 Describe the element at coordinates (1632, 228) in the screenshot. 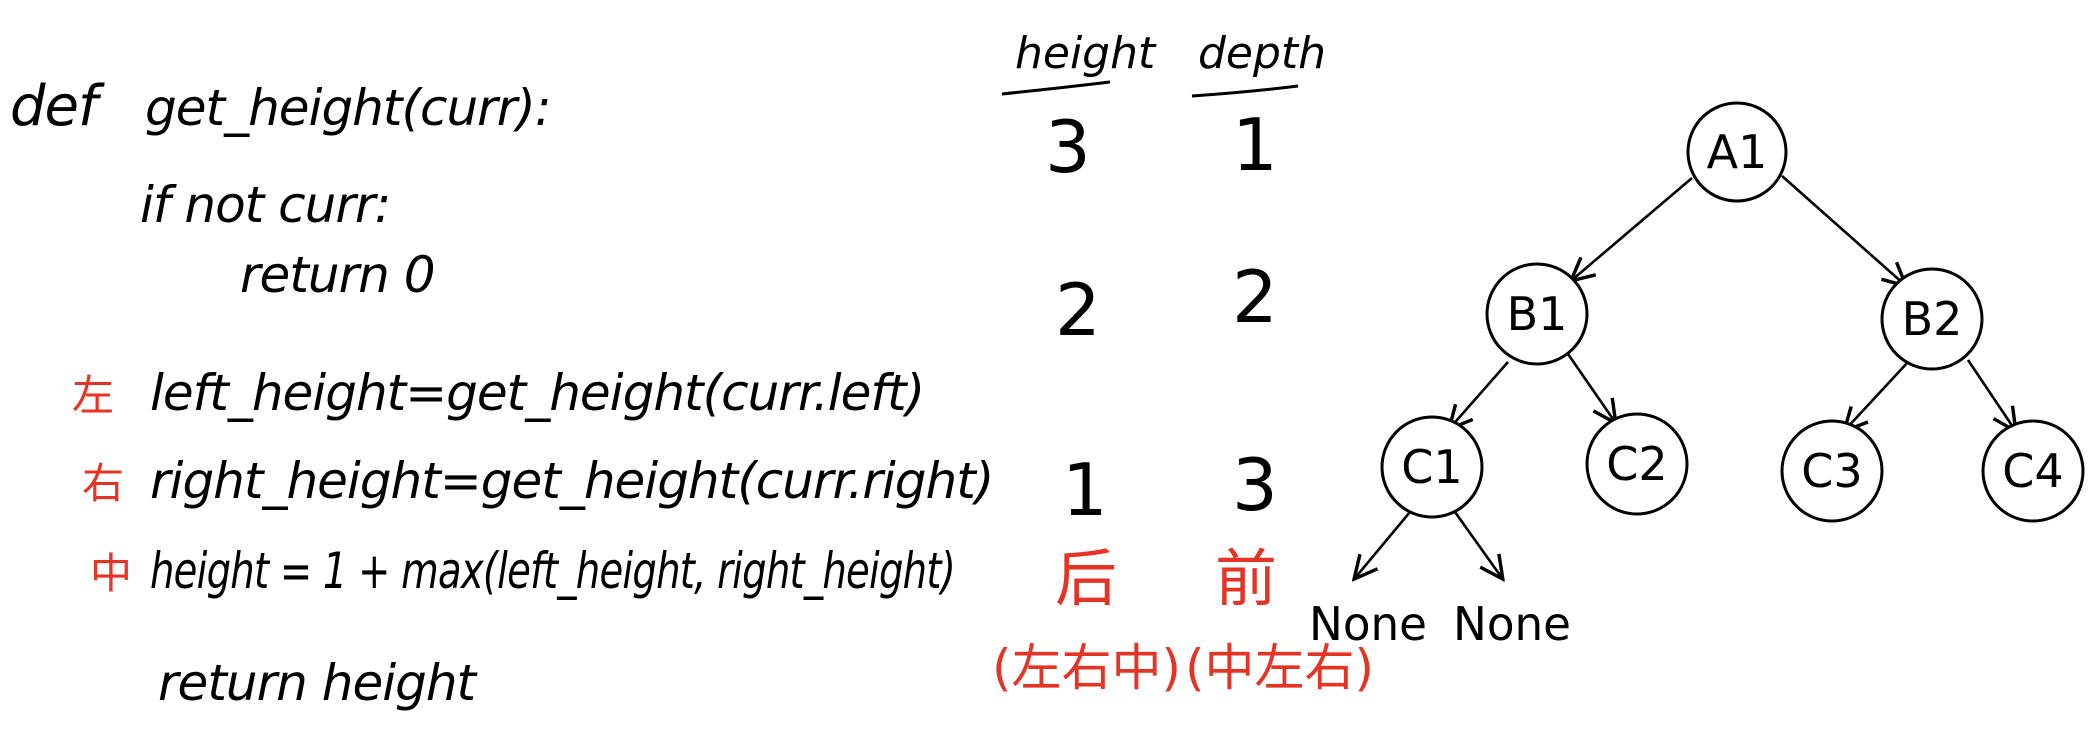

I see `edge-a1-b1` at that location.